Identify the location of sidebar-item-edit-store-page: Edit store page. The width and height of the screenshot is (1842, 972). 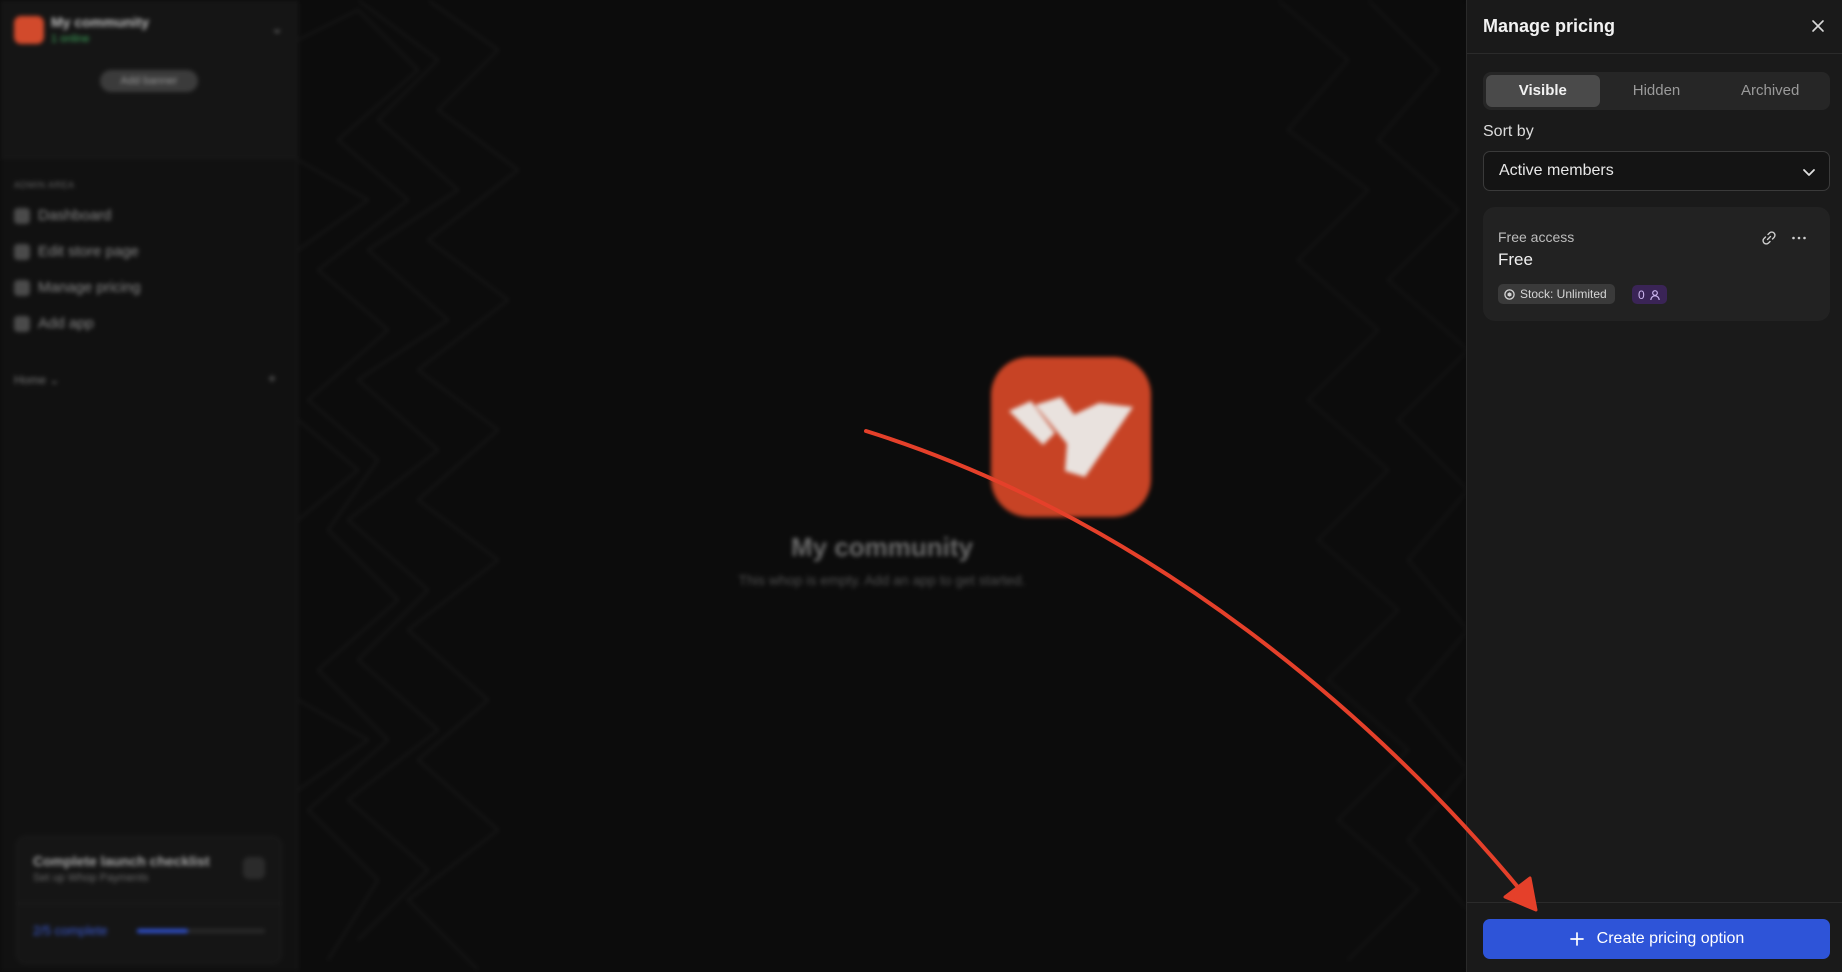
(76, 251).